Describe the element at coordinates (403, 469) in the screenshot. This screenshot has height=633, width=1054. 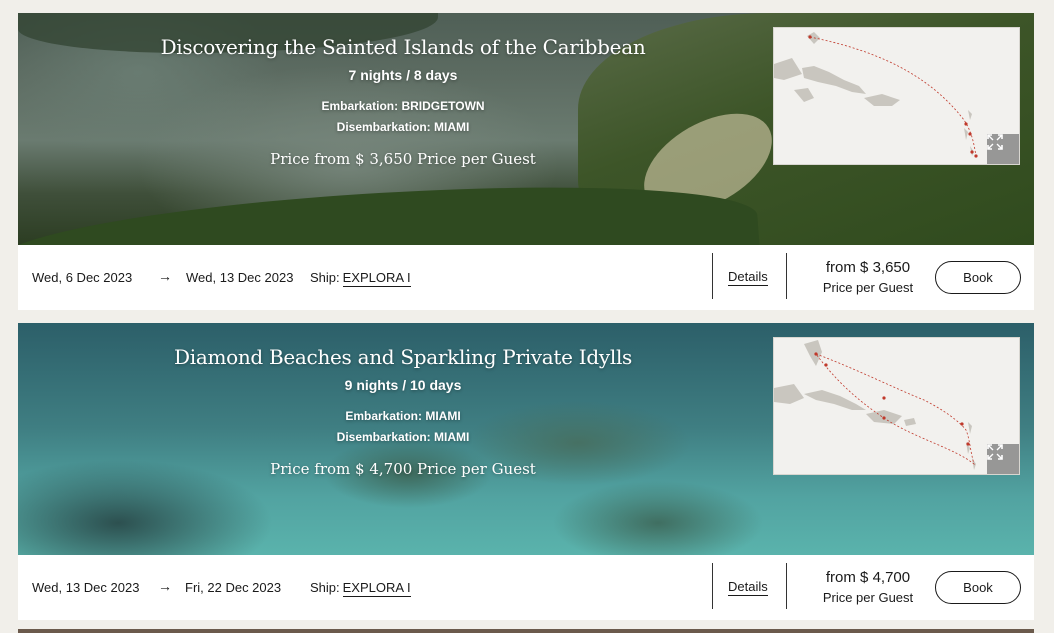
I see `hero-price: Price from $ 4,700 Price per Guest` at that location.